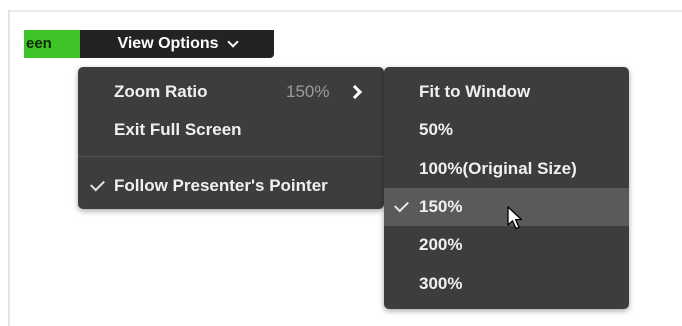  Describe the element at coordinates (441, 283) in the screenshot. I see `zoom-option-label: 300%` at that location.